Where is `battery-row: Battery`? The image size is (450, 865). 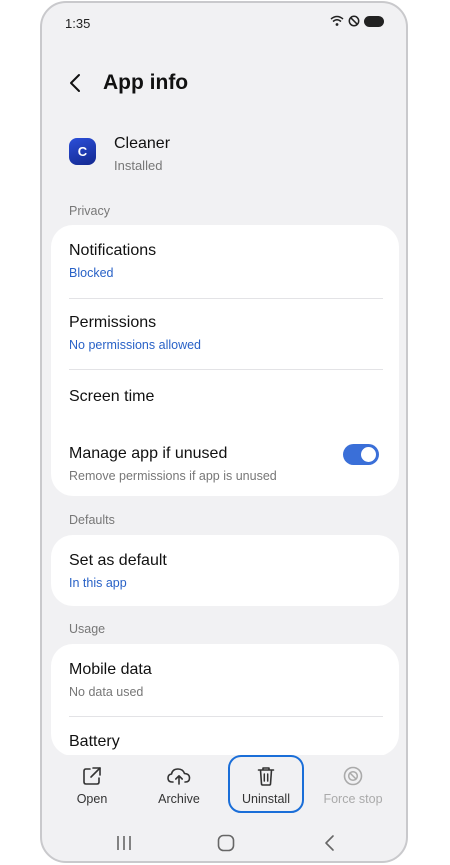
battery-row: Battery is located at coordinates (223, 736).